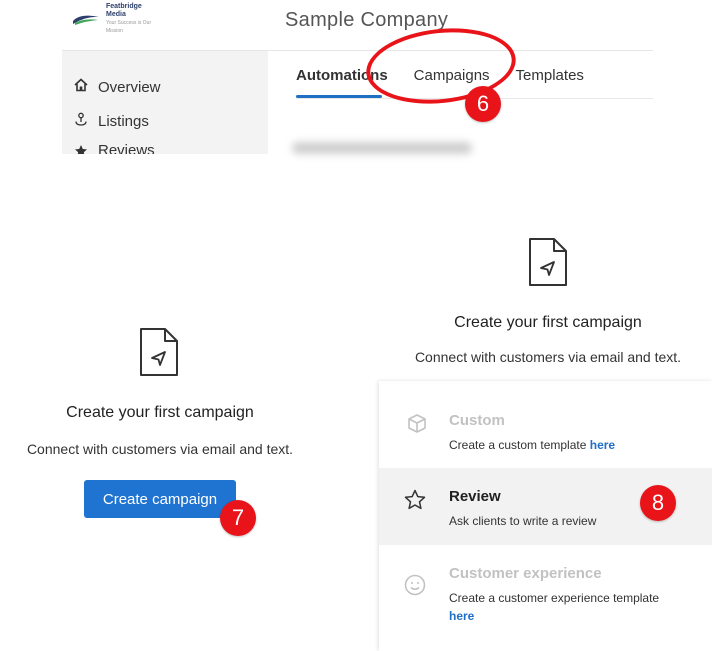 The height and width of the screenshot is (651, 712). Describe the element at coordinates (126, 149) in the screenshot. I see `sidebar-item-label: Reviews` at that location.